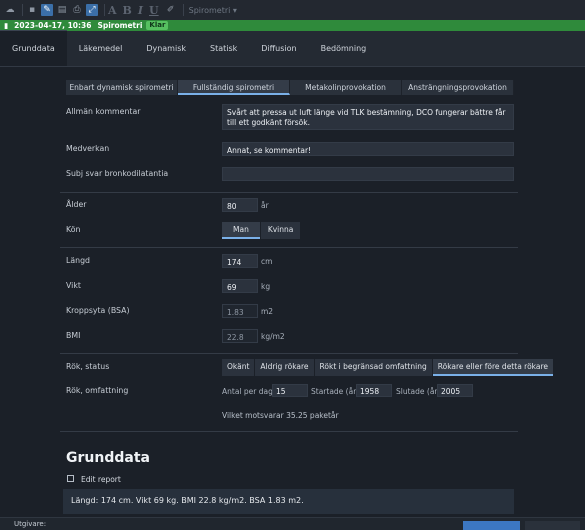 The image size is (585, 530). What do you see at coordinates (47, 10) in the screenshot?
I see `edit-icon: ✎` at bounding box center [47, 10].